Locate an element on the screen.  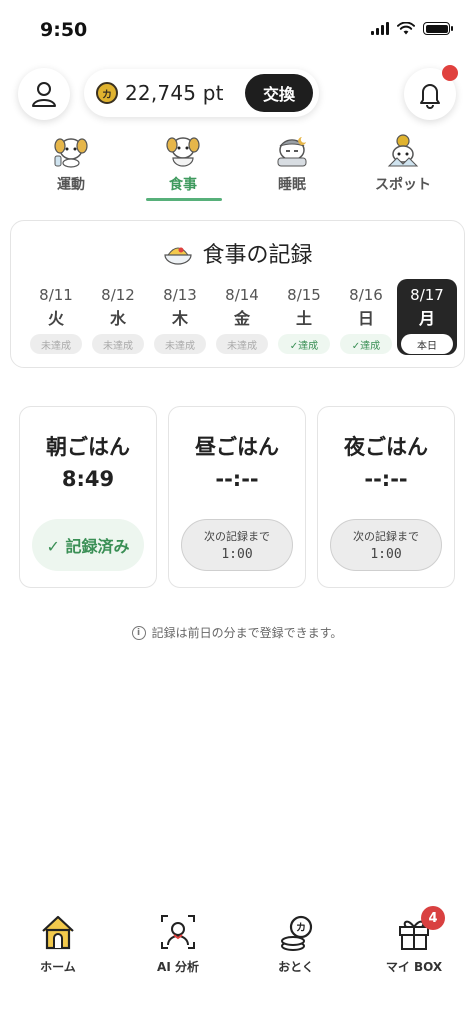
wifi-icon is located at coordinates (406, 28).